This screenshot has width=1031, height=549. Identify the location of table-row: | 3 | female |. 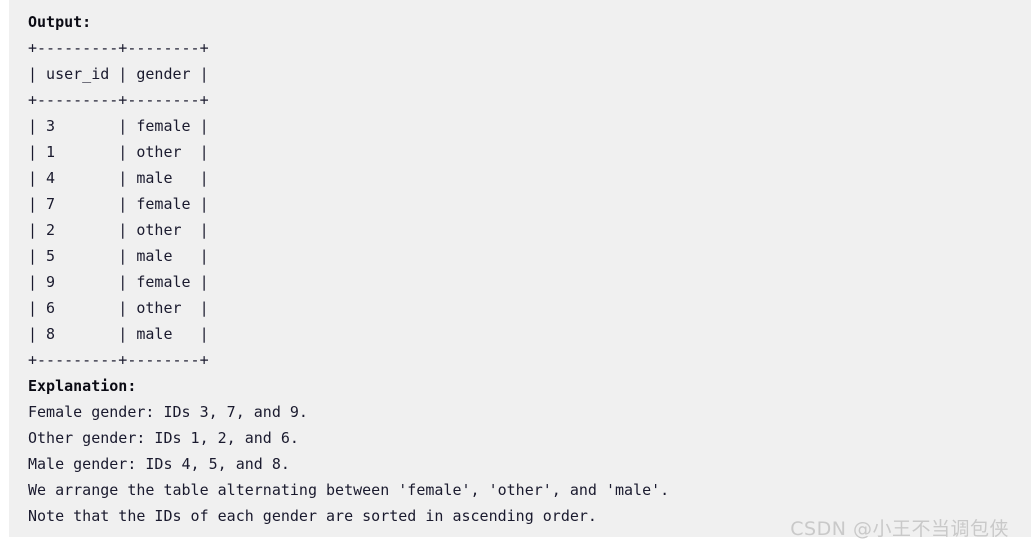
(118, 126).